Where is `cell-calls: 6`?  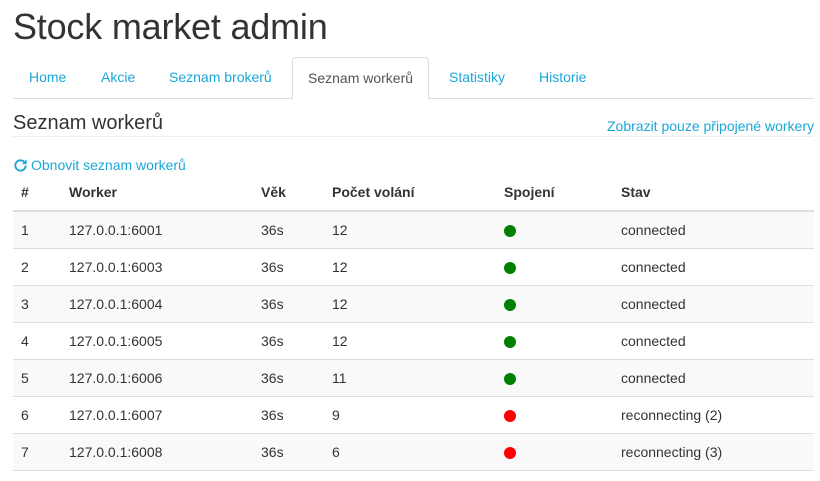
cell-calls: 6 is located at coordinates (410, 452).